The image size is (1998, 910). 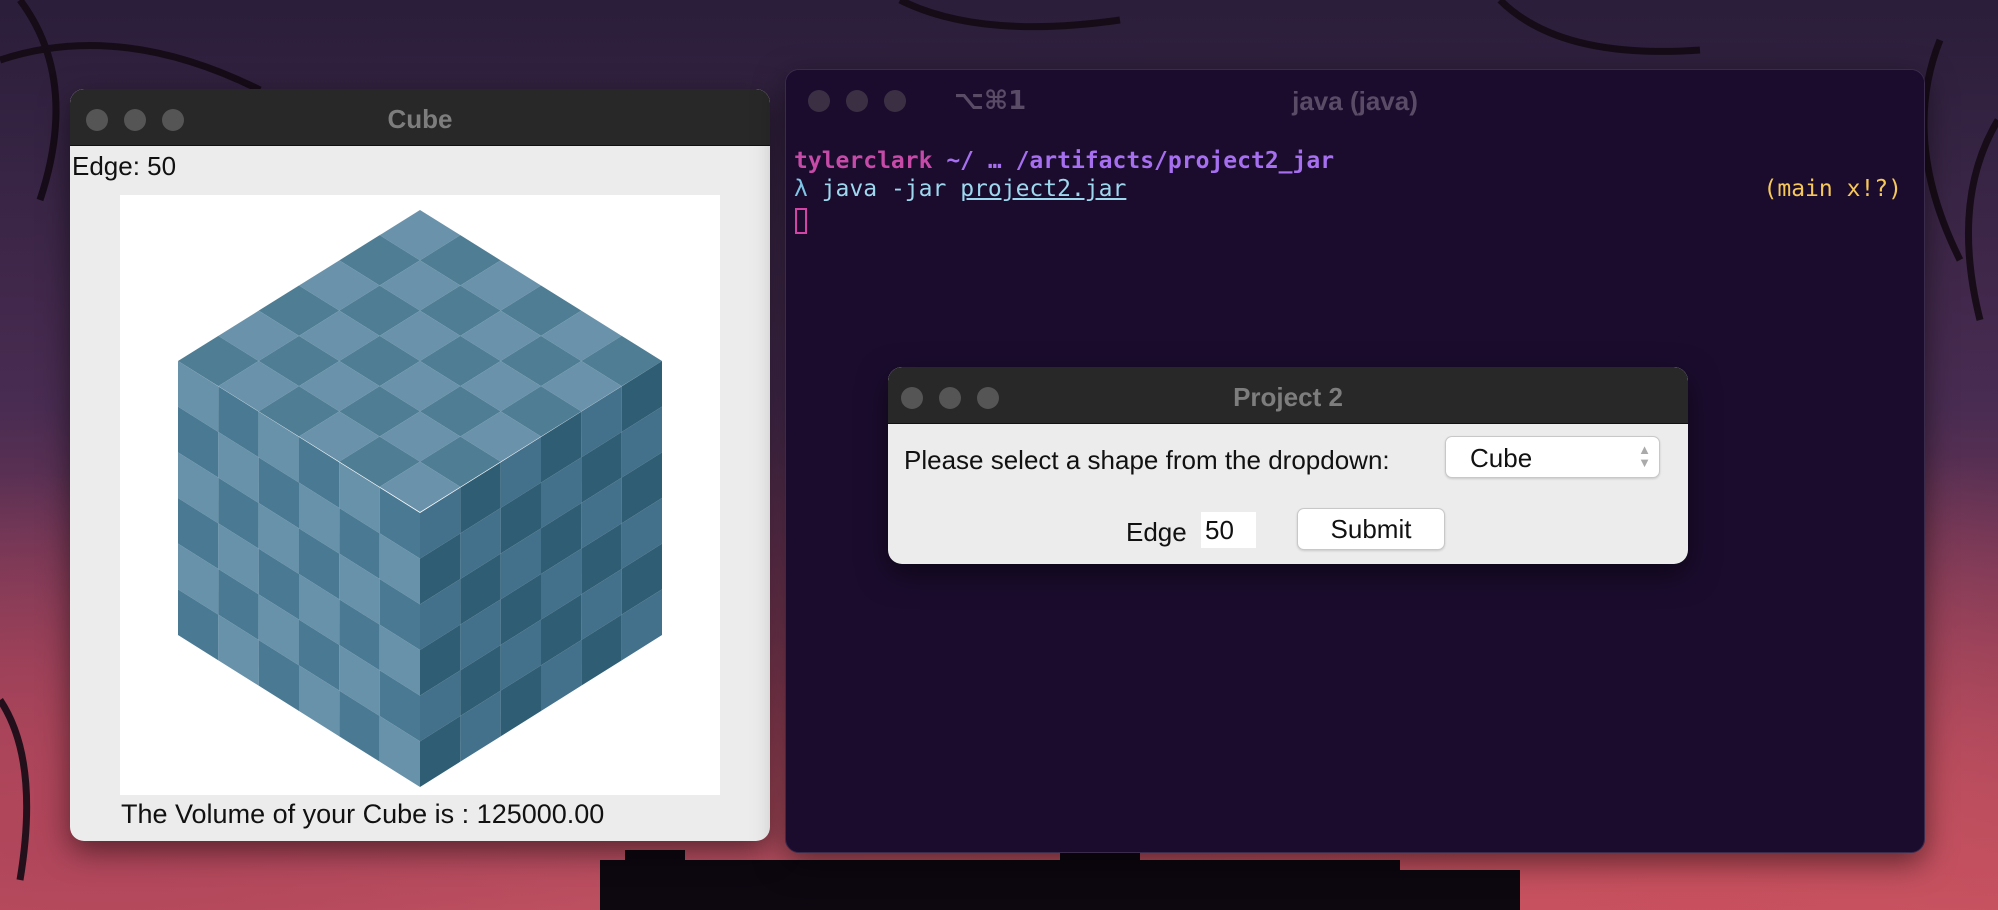 I want to click on edge-input, so click(x=1228, y=530).